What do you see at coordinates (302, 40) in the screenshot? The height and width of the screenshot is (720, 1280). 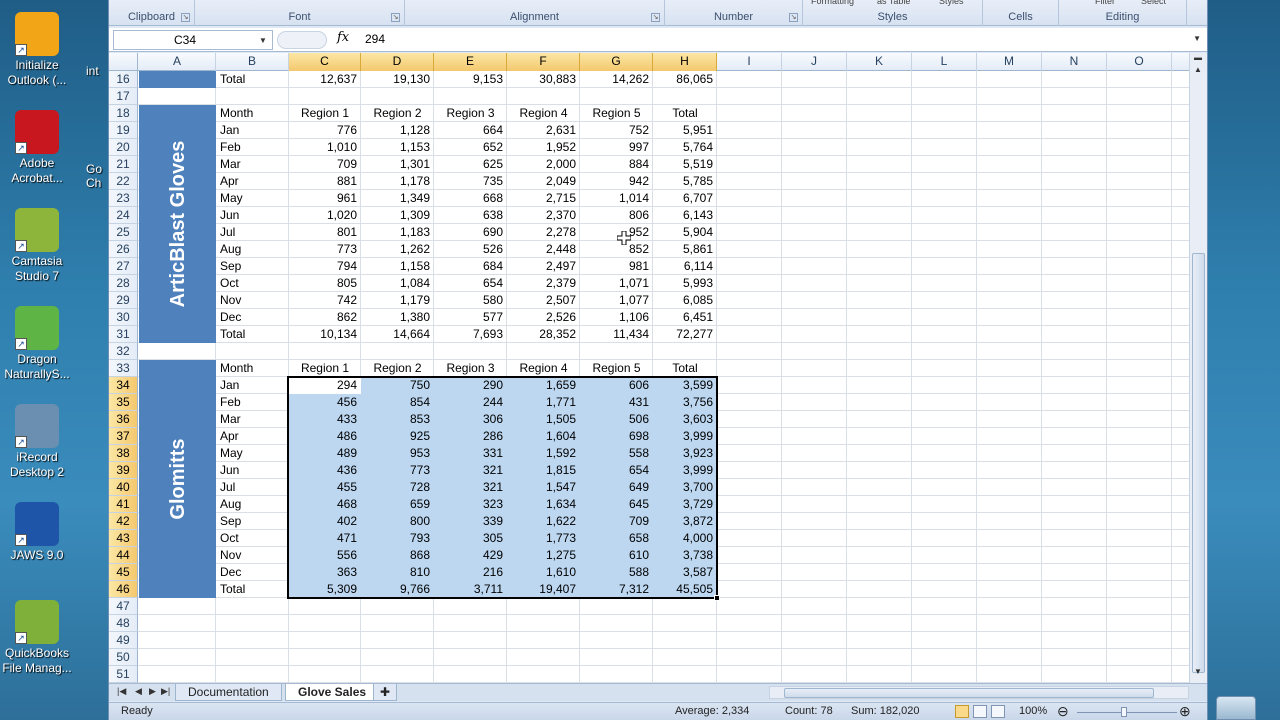 I see `formula-bar-splitter` at bounding box center [302, 40].